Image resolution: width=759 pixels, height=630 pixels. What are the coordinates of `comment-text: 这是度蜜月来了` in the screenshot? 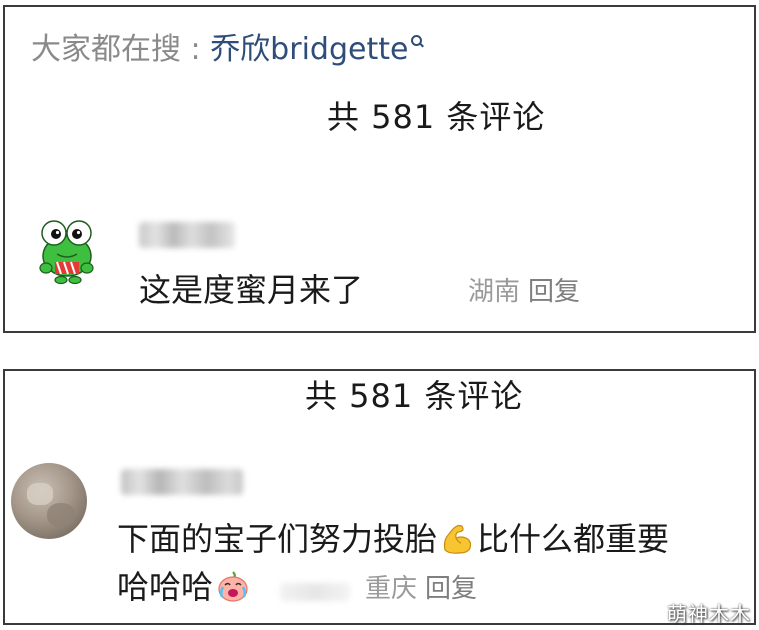 It's located at (251, 290).